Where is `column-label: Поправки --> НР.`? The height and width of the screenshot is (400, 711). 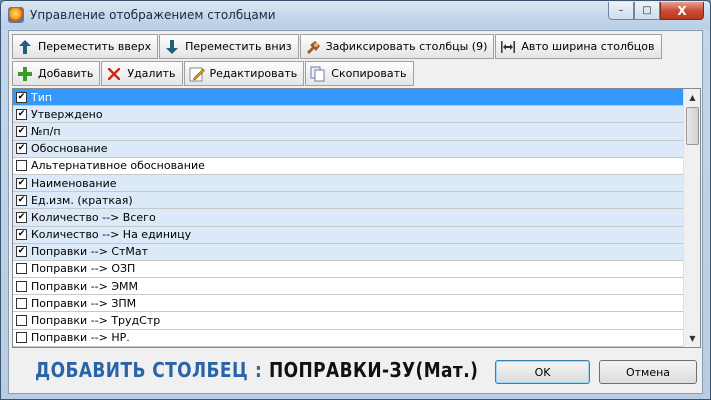
column-label: Поправки --> НР. is located at coordinates (80, 338).